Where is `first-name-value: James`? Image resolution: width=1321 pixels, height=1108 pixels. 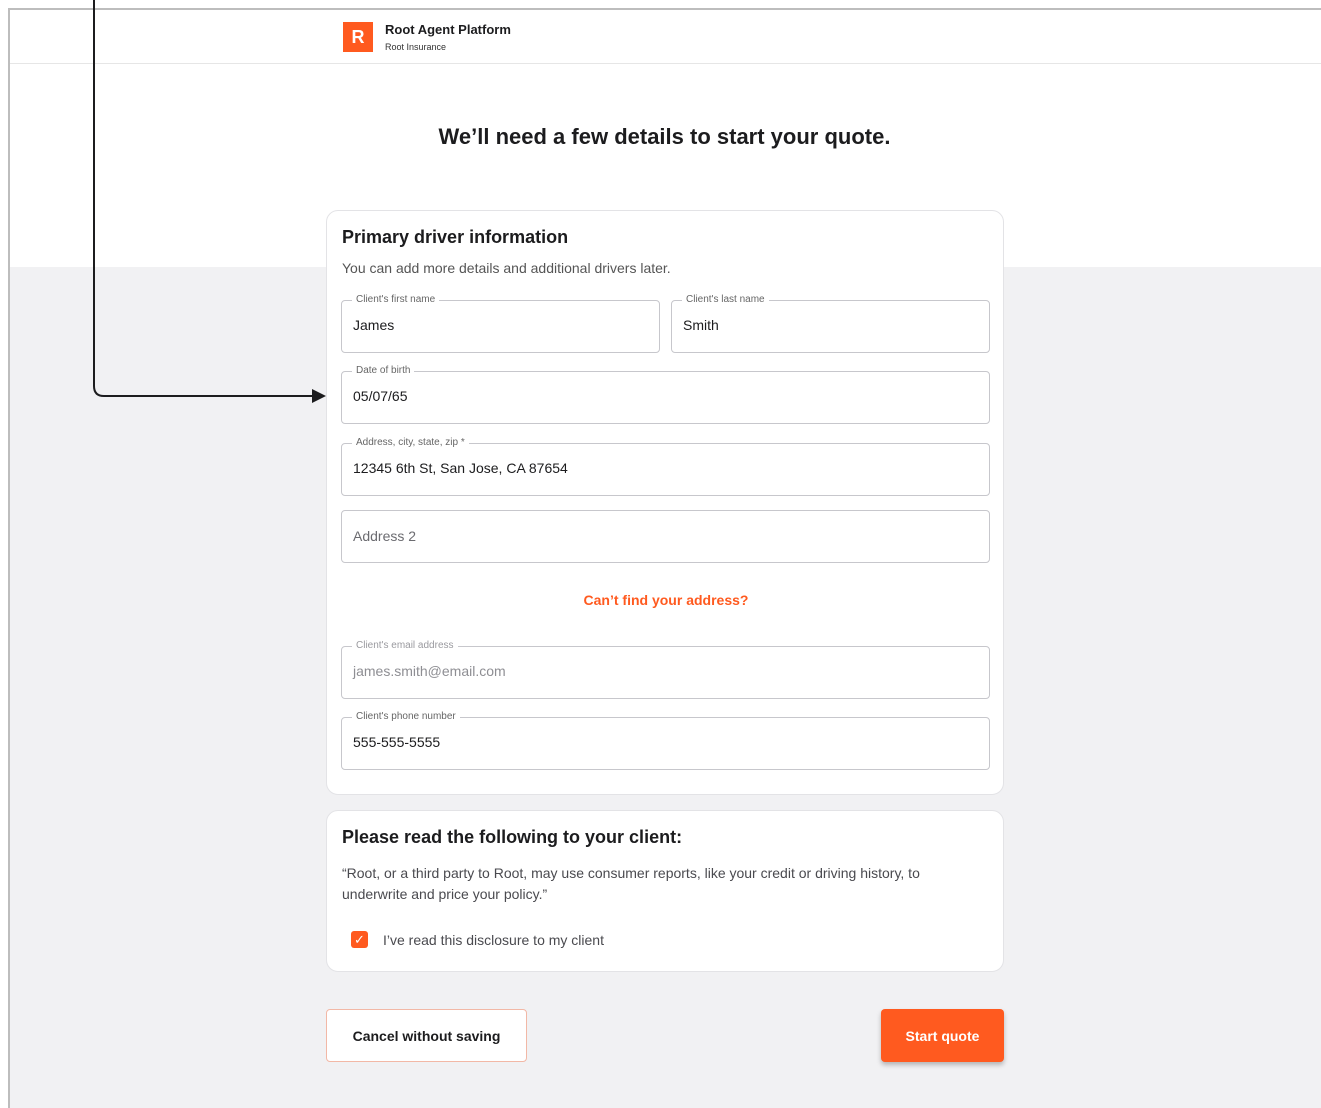 first-name-value: James is located at coordinates (374, 325).